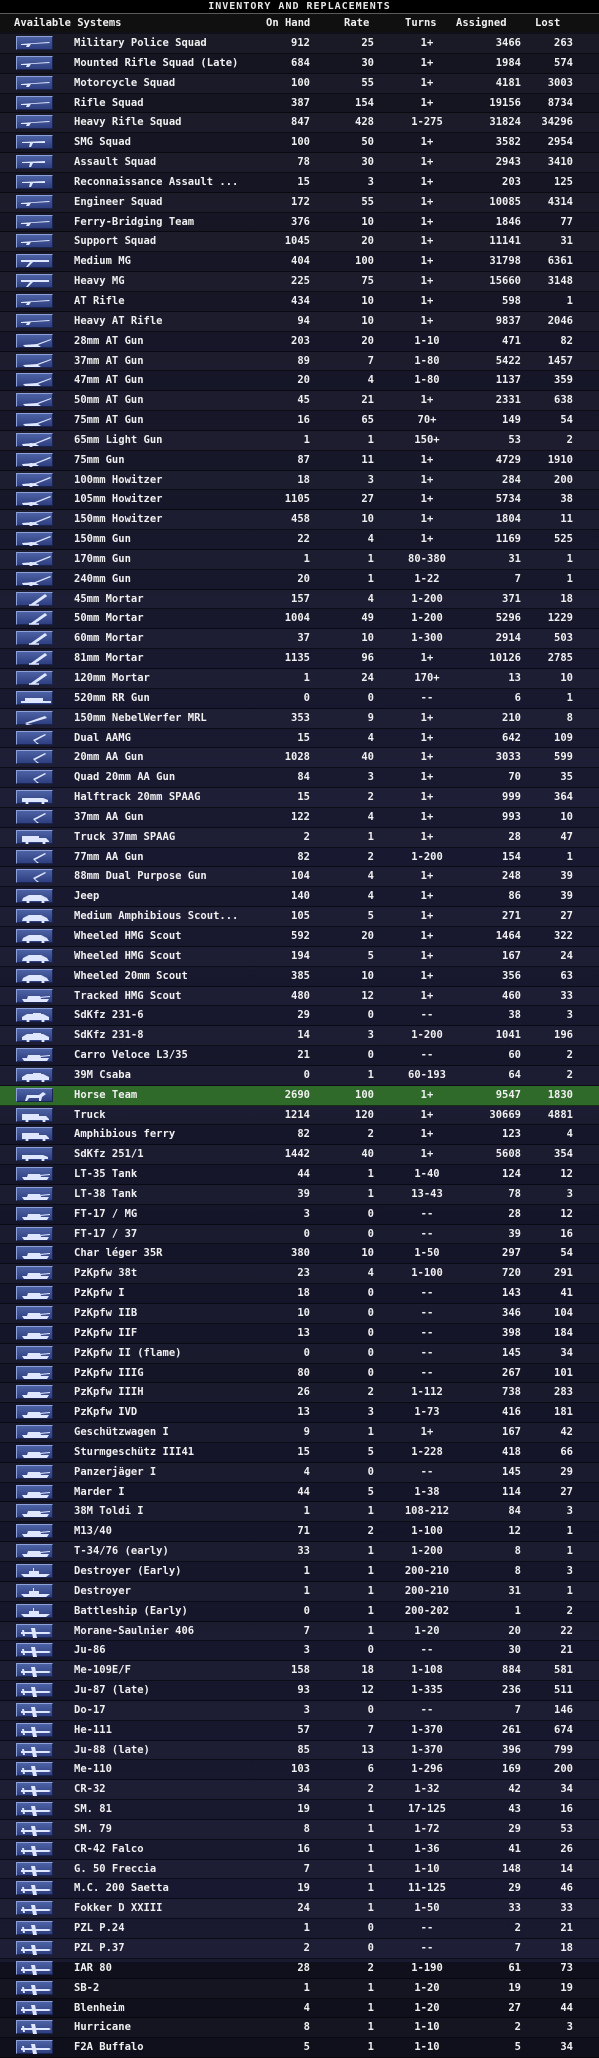  What do you see at coordinates (299, 936) in the screenshot?
I see `list-item: Wheeled HMG Scout 592 20 1+ 1464 322` at bounding box center [299, 936].